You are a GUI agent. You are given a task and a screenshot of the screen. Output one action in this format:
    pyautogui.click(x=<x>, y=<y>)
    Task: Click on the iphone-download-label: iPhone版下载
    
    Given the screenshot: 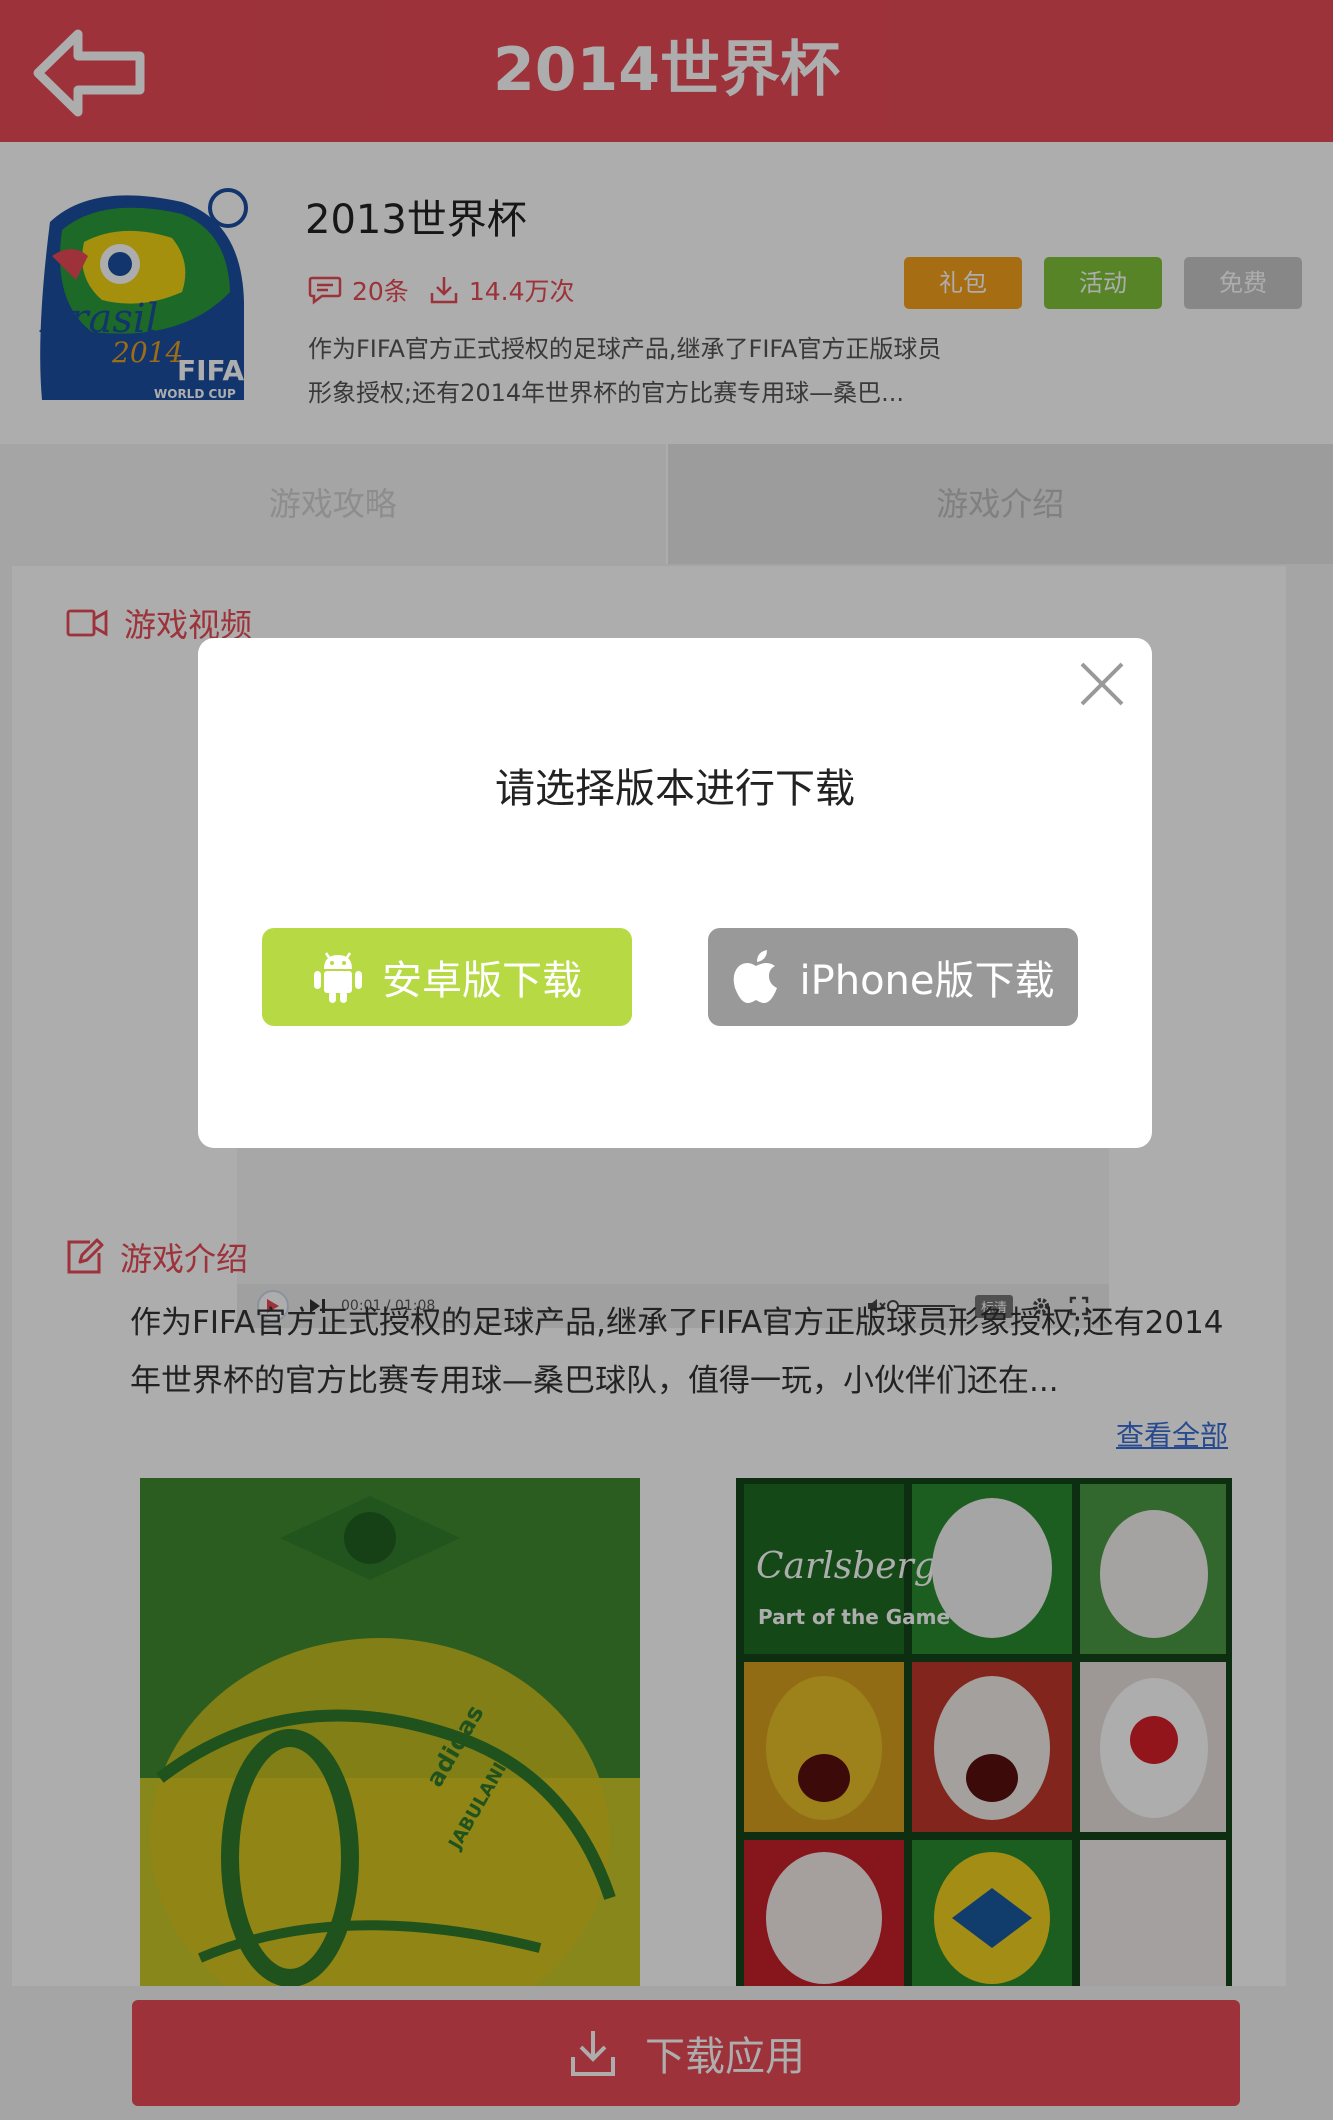 What is the action you would take?
    pyautogui.click(x=927, y=981)
    